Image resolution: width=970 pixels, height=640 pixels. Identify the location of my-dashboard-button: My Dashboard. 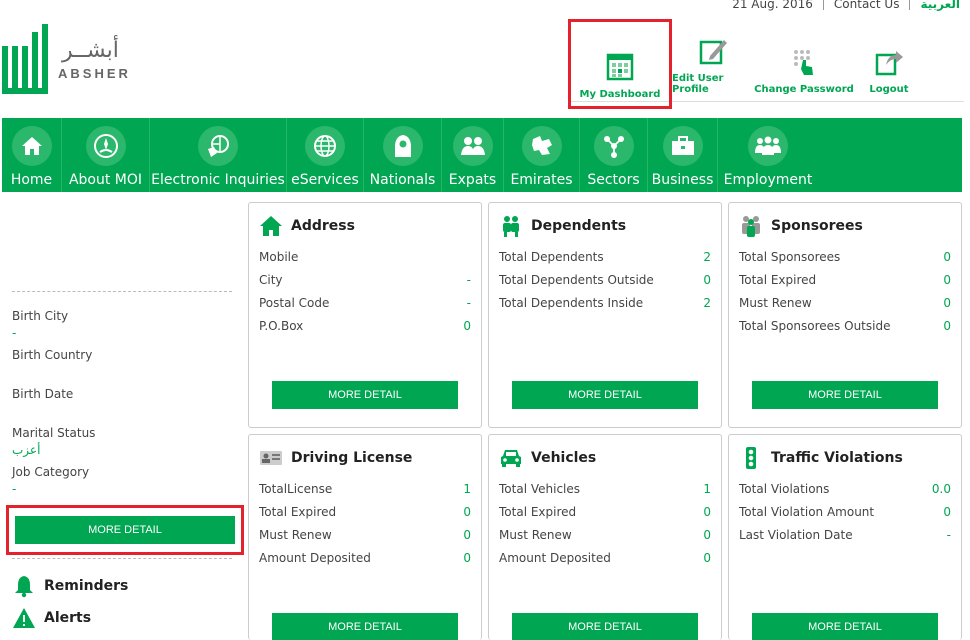
(620, 64).